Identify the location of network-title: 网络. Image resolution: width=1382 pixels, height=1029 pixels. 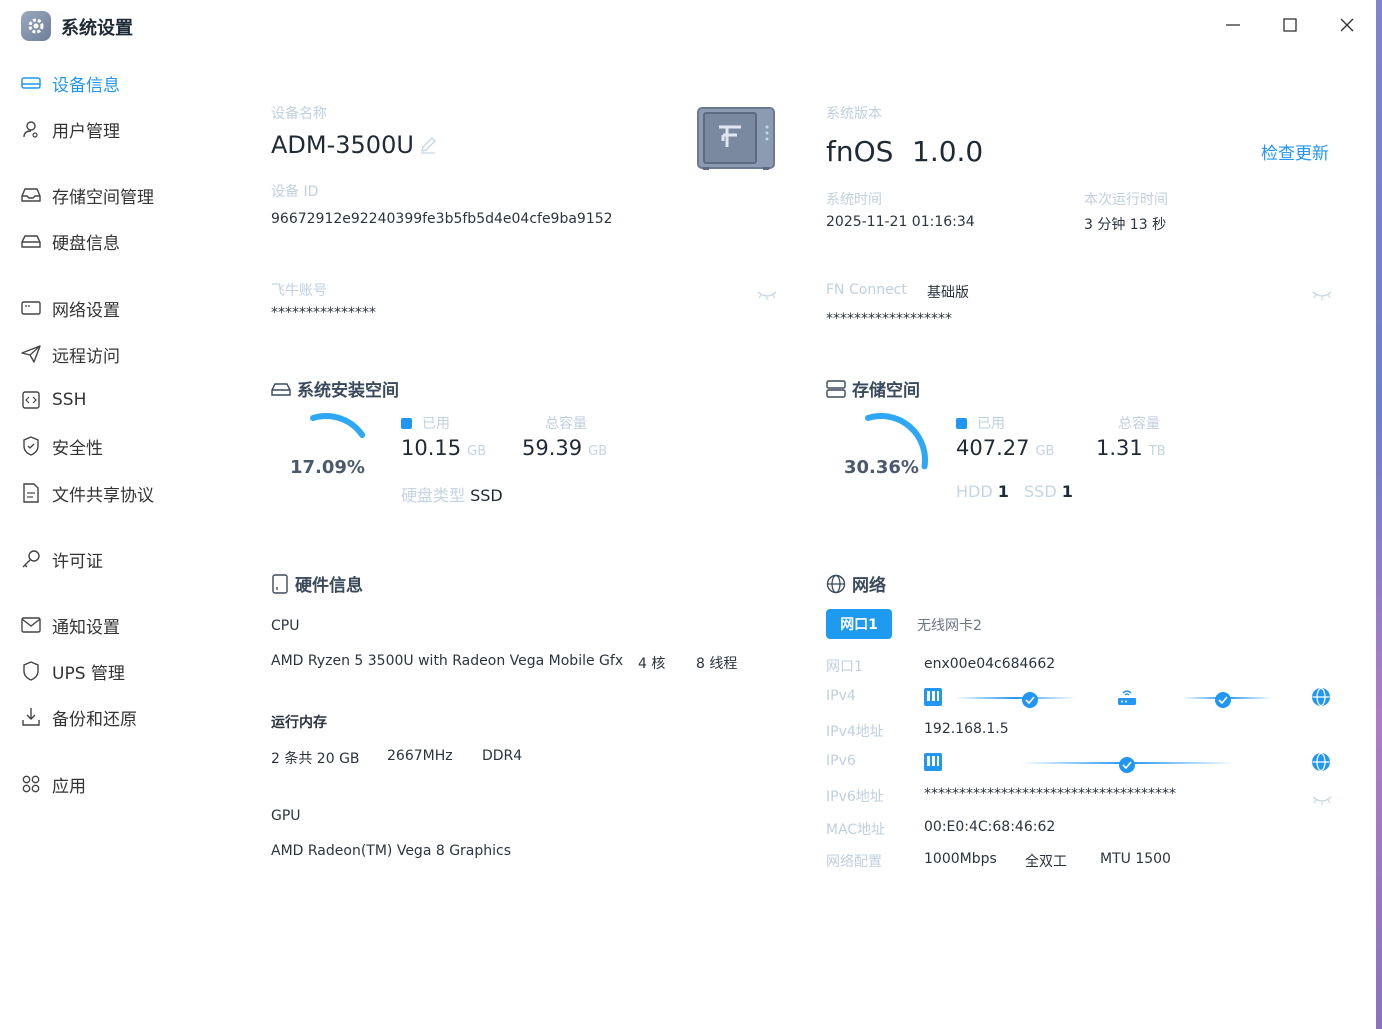
(856, 583).